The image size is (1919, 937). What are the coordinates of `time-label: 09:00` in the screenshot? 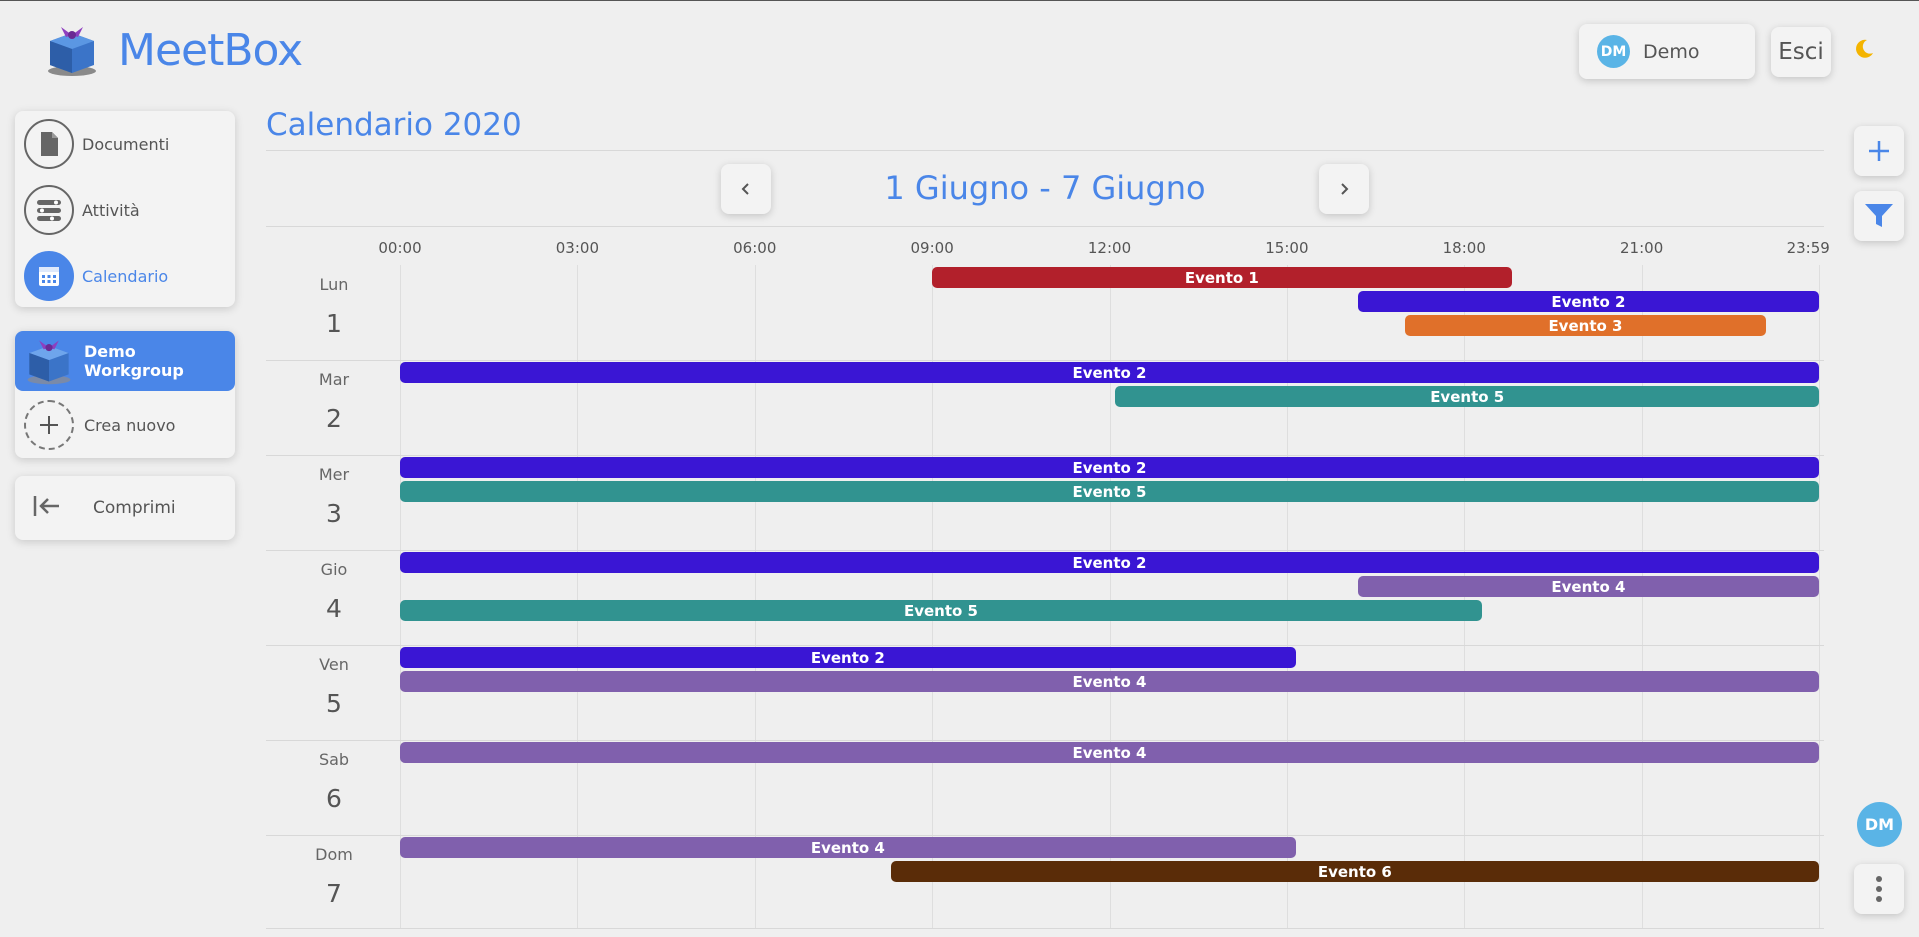 It's located at (932, 248).